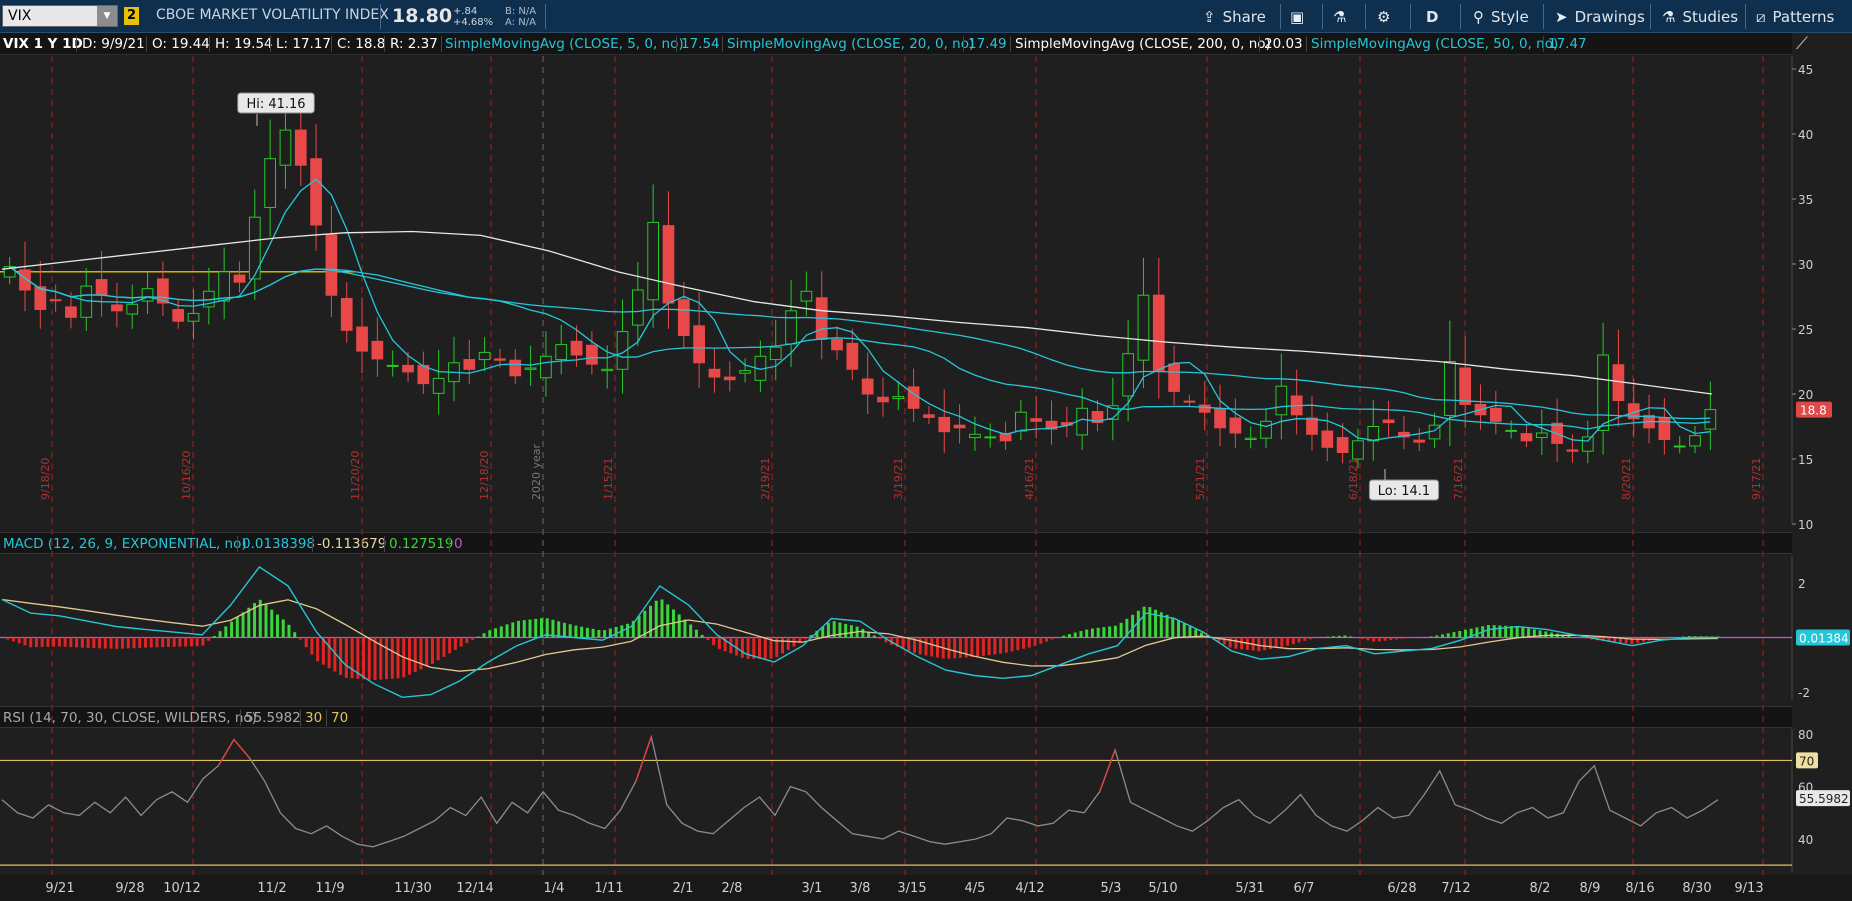 This screenshot has width=1852, height=901. What do you see at coordinates (275, 104) in the screenshot?
I see `high-label: Hi: 41.16` at bounding box center [275, 104].